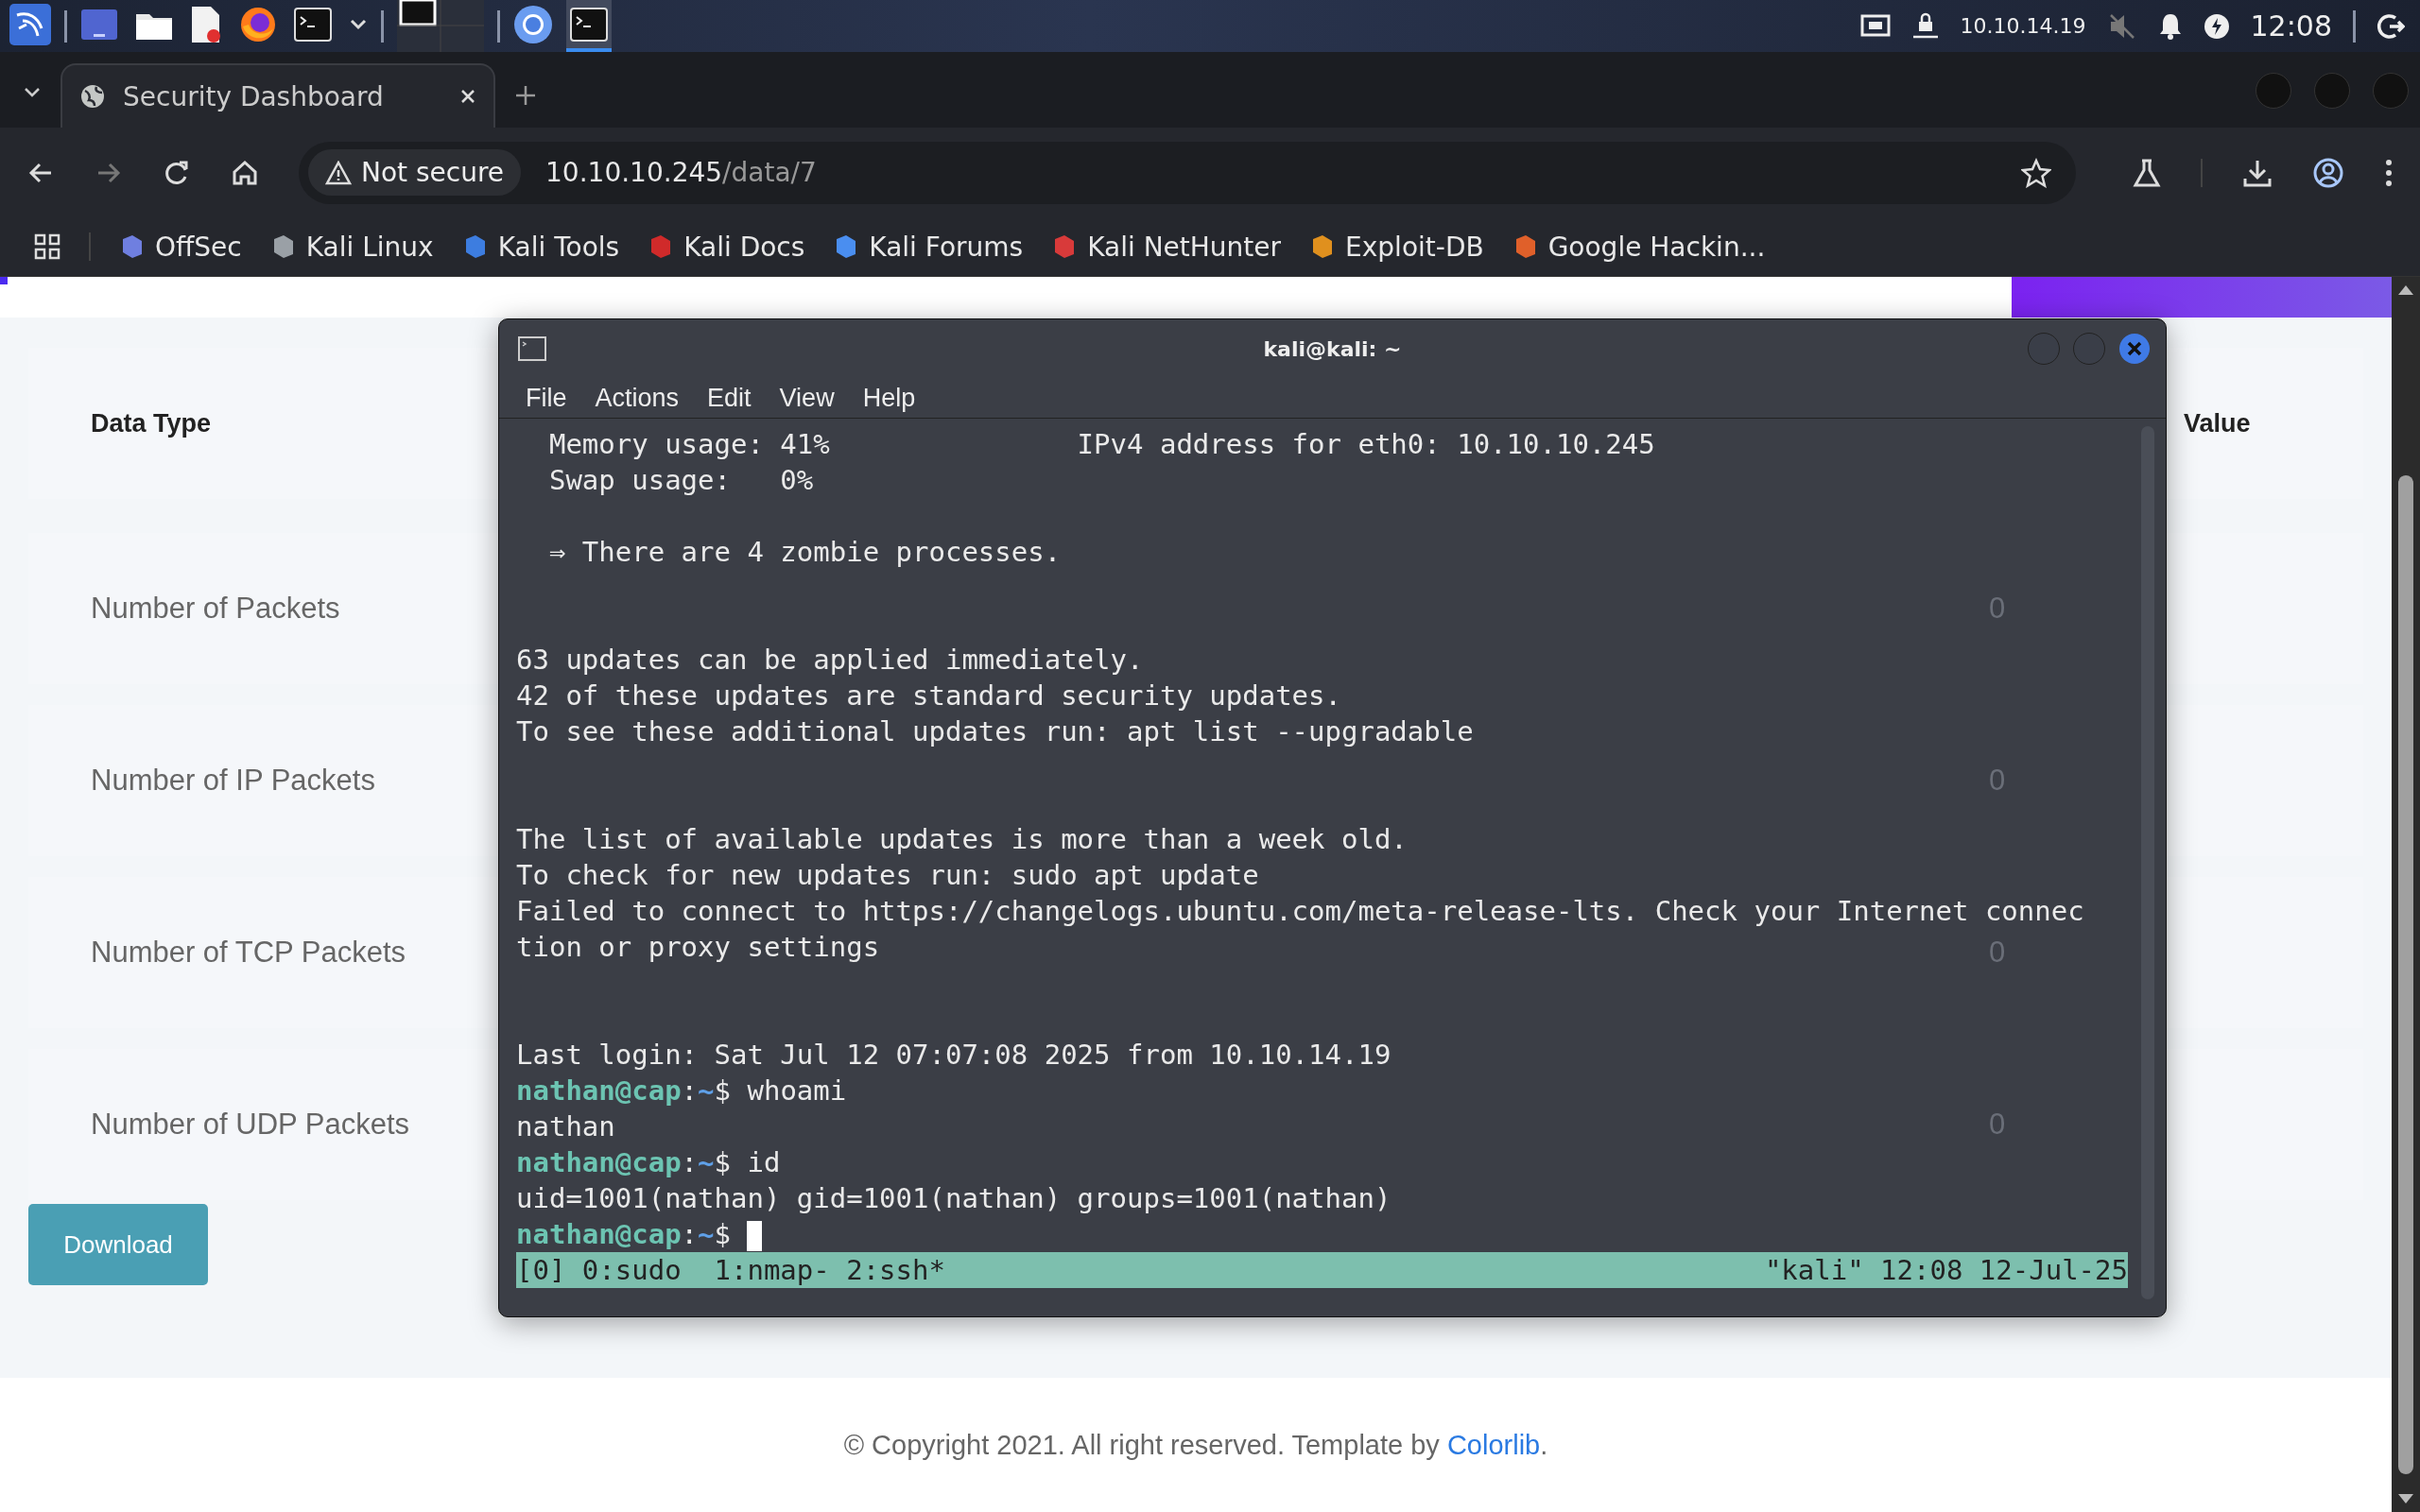  Describe the element at coordinates (681, 172) in the screenshot. I see `url-text: 10.10.10.245/data/7` at that location.